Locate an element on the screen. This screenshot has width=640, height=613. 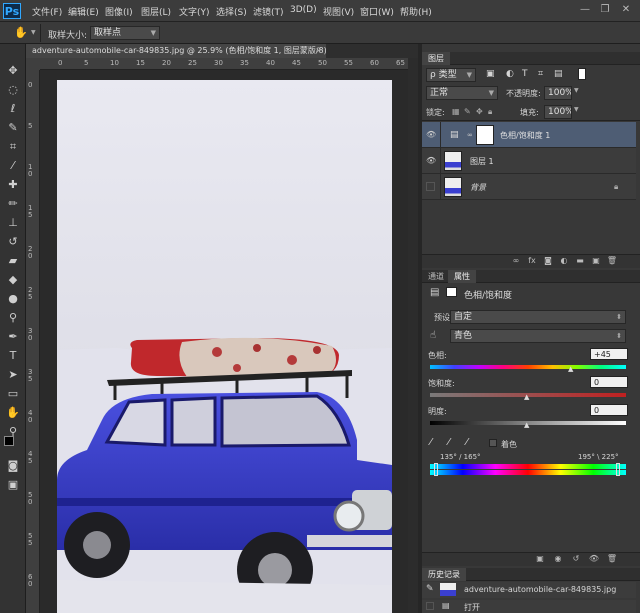
menu-image: 图像(I) is located at coordinates (119, 11).